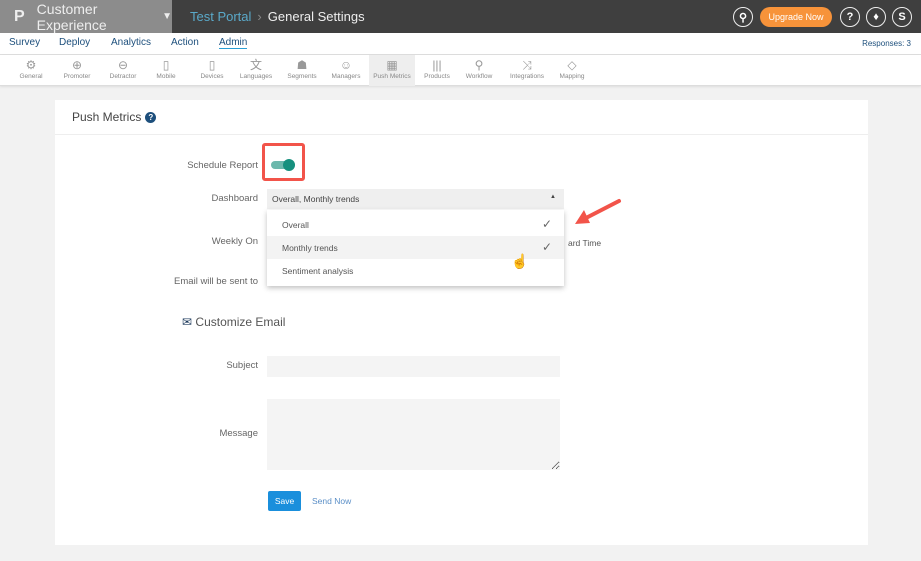  I want to click on tool-integrations: ⤨ Integrations, so click(527, 70).